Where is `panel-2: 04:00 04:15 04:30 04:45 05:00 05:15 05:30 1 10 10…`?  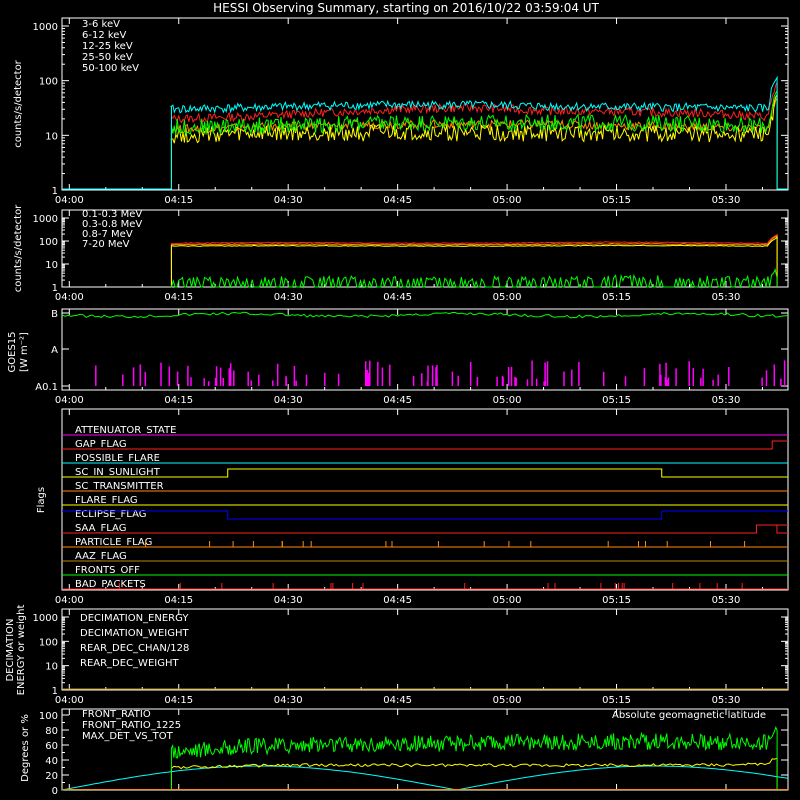
panel-2: 04:00 04:15 04:30 04:45 05:00 05:15 05:30 1 10 10… is located at coordinates (401, 253).